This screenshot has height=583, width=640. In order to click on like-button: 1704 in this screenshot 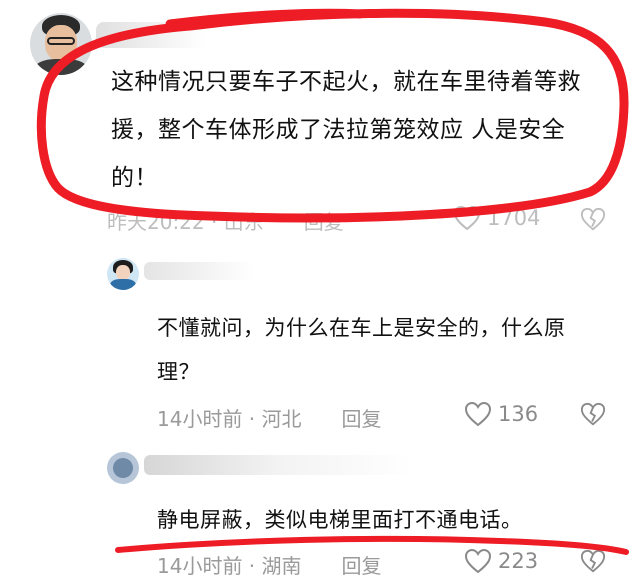, I will do `click(496, 218)`.